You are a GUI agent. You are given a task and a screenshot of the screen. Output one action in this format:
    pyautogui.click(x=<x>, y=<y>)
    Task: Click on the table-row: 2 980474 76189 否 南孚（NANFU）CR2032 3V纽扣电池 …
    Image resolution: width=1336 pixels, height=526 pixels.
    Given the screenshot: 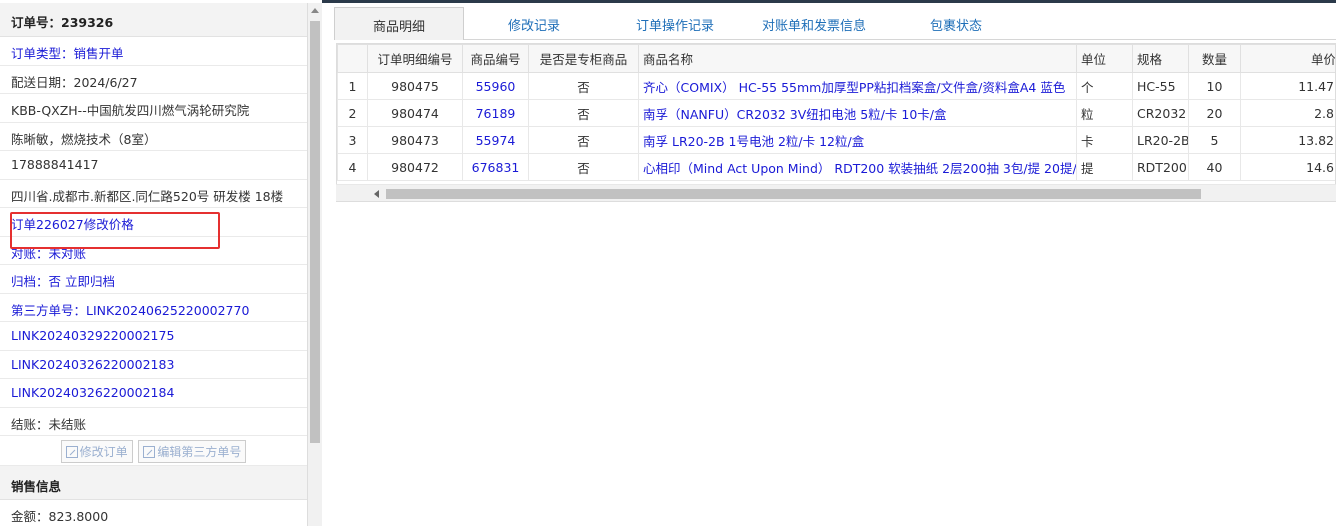 What is the action you would take?
    pyautogui.click(x=836, y=113)
    